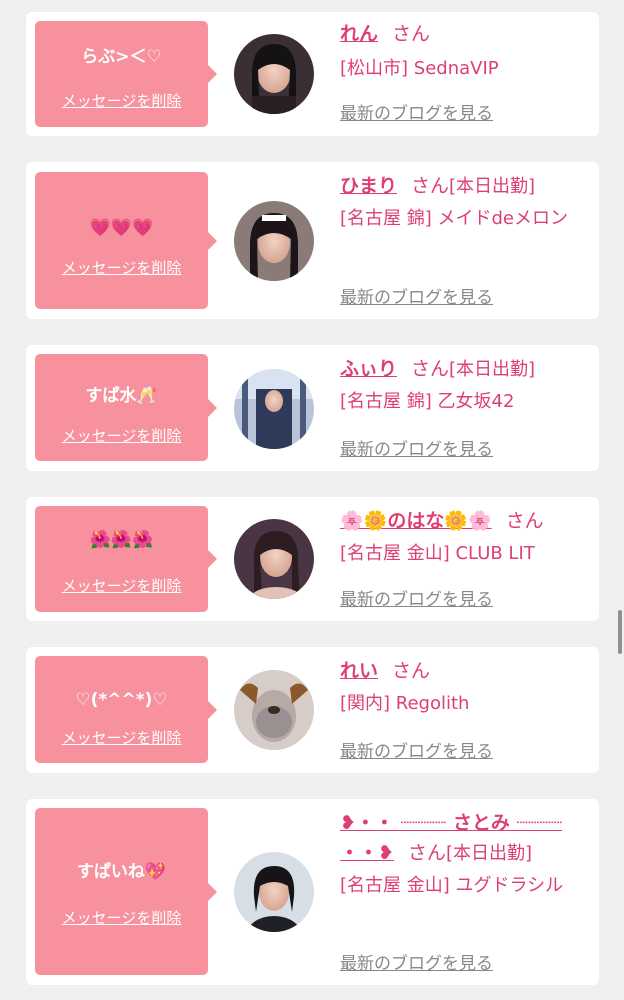 The width and height of the screenshot is (624, 1000). What do you see at coordinates (465, 202) in the screenshot?
I see `girl-info: ひまり さん[本日出勤] [名古屋 錦] メイドdeメロン` at bounding box center [465, 202].